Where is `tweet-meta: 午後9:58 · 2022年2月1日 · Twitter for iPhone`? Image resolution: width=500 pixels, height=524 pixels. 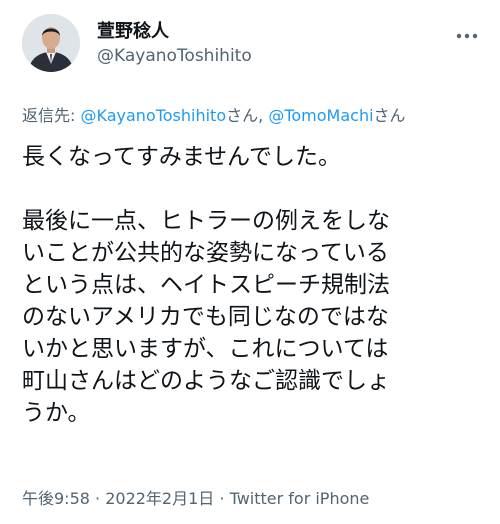 tweet-meta: 午後9:58 · 2022年2月1日 · Twitter for iPhone is located at coordinates (195, 497).